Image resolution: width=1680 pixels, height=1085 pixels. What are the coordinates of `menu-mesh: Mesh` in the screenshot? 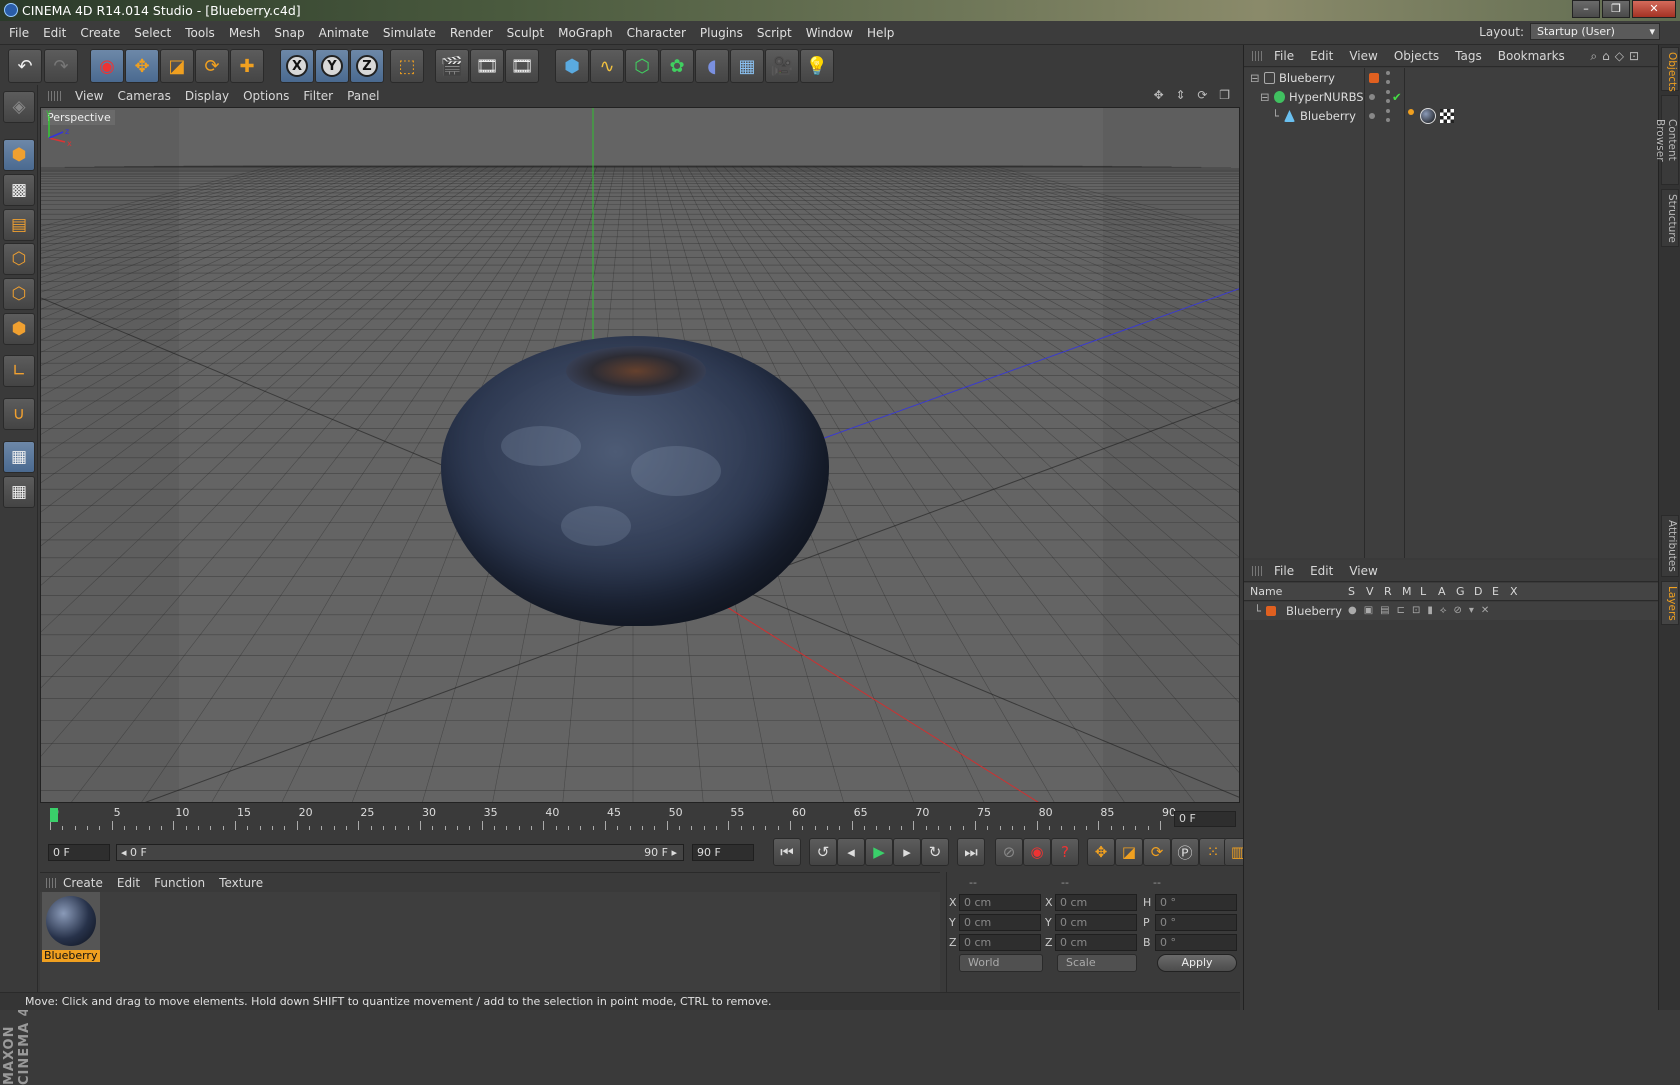 It's located at (245, 33).